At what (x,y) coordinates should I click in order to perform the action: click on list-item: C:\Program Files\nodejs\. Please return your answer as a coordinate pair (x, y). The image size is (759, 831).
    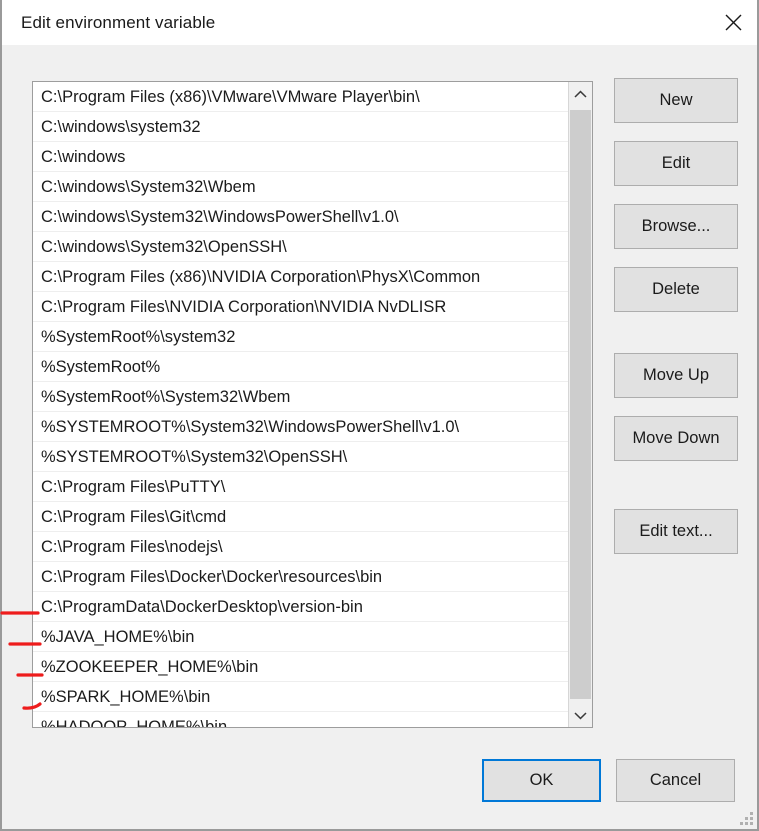
    Looking at the image, I should click on (301, 547).